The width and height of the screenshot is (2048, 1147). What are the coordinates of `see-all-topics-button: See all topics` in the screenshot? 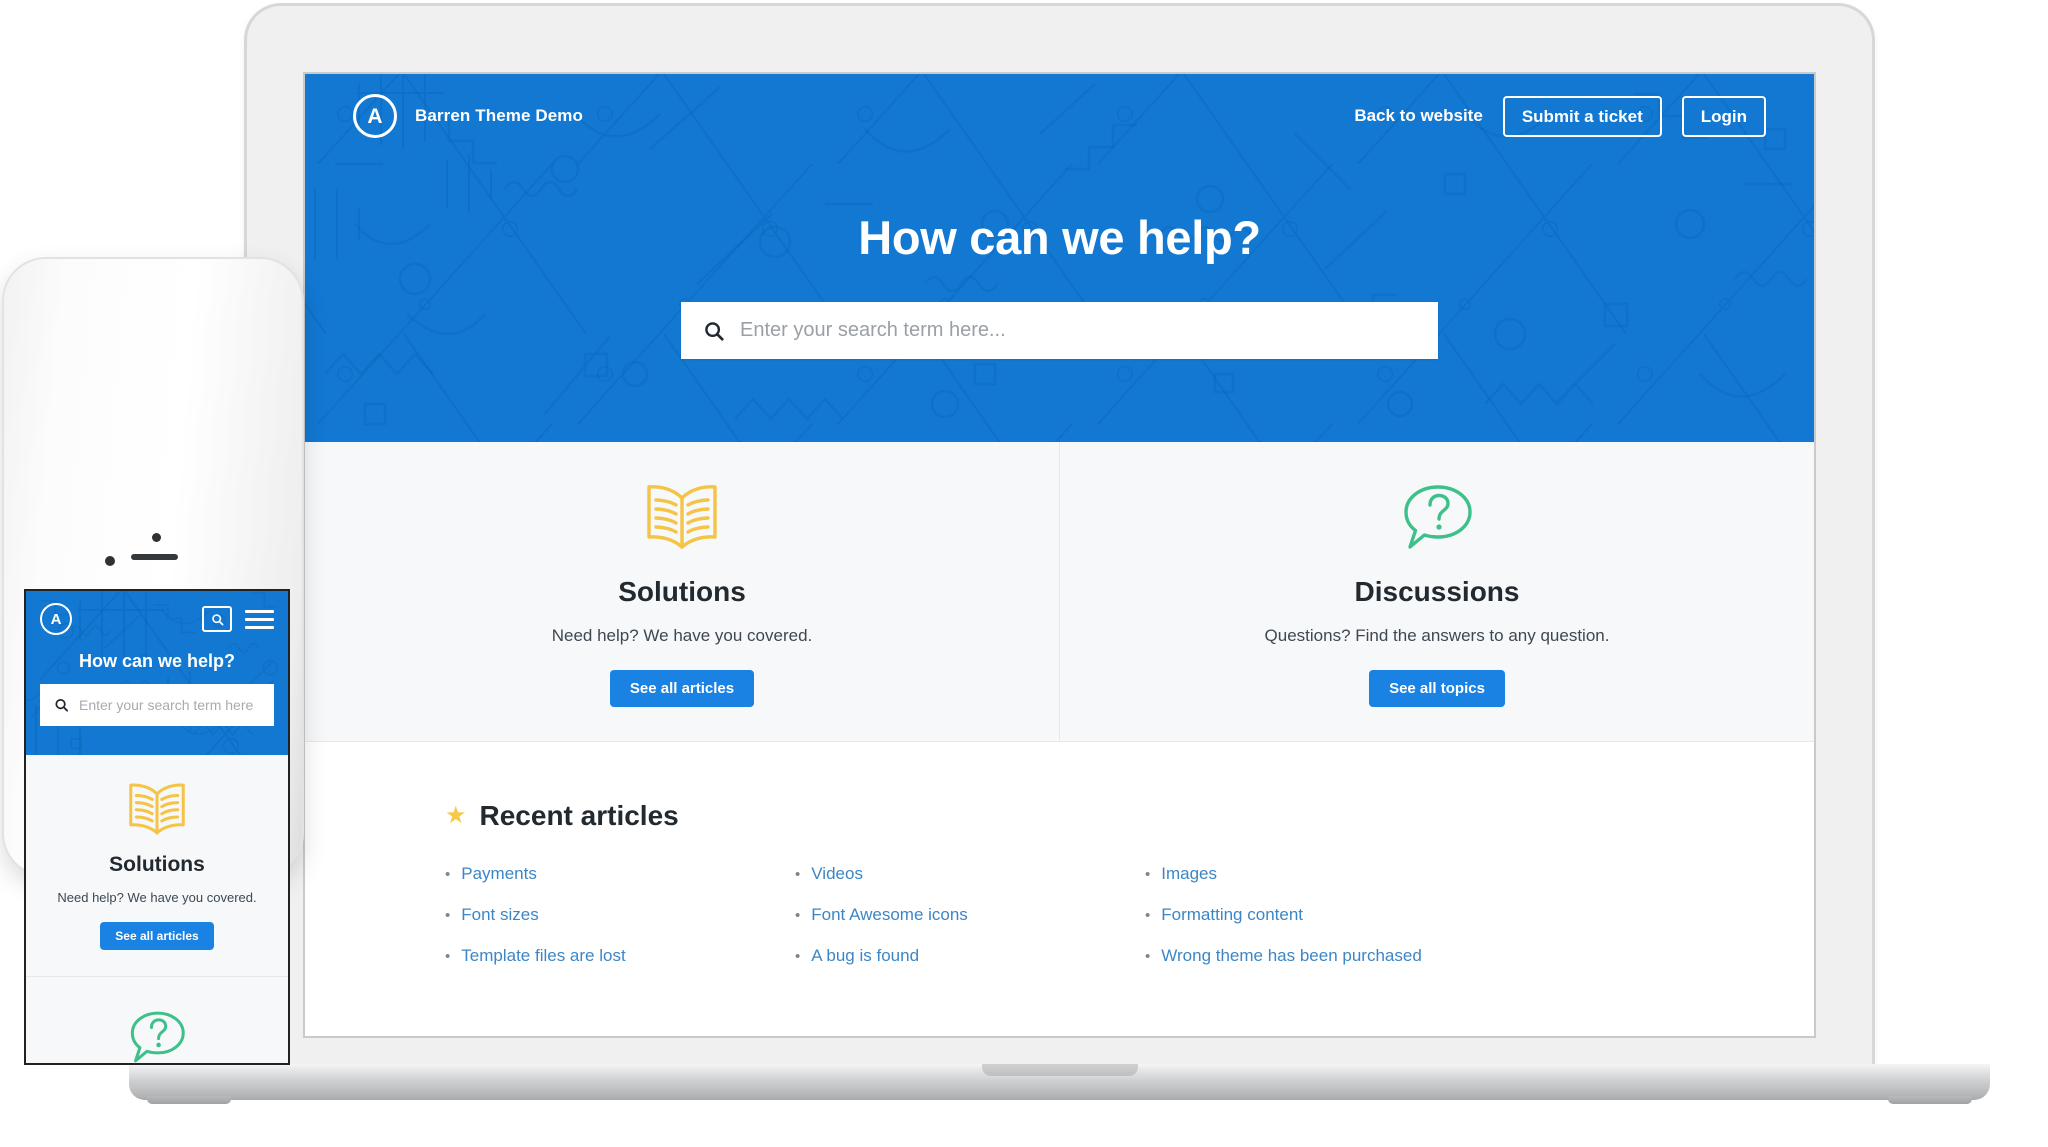 It's located at (1437, 688).